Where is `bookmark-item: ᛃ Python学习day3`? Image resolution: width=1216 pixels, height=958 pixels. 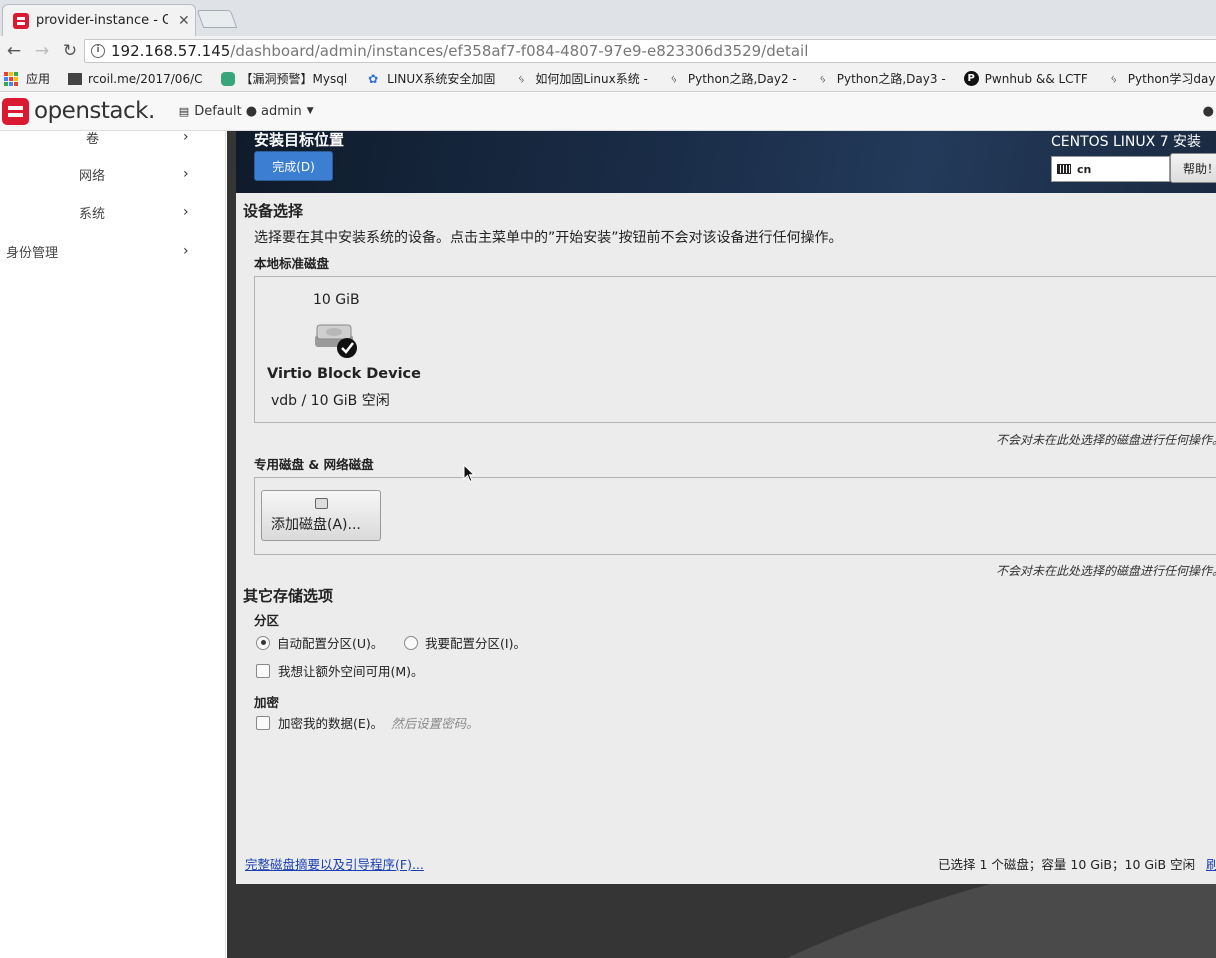
bookmark-item: ᛃ Python学习day3 is located at coordinates (1161, 78).